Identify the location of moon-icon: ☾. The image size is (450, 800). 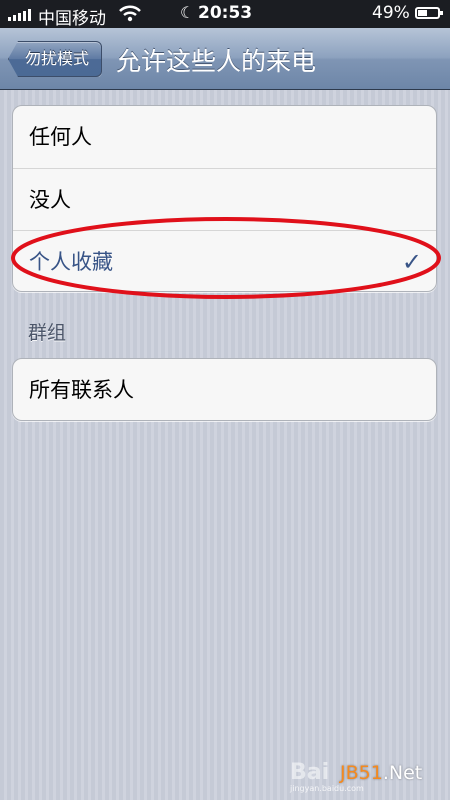
(187, 12).